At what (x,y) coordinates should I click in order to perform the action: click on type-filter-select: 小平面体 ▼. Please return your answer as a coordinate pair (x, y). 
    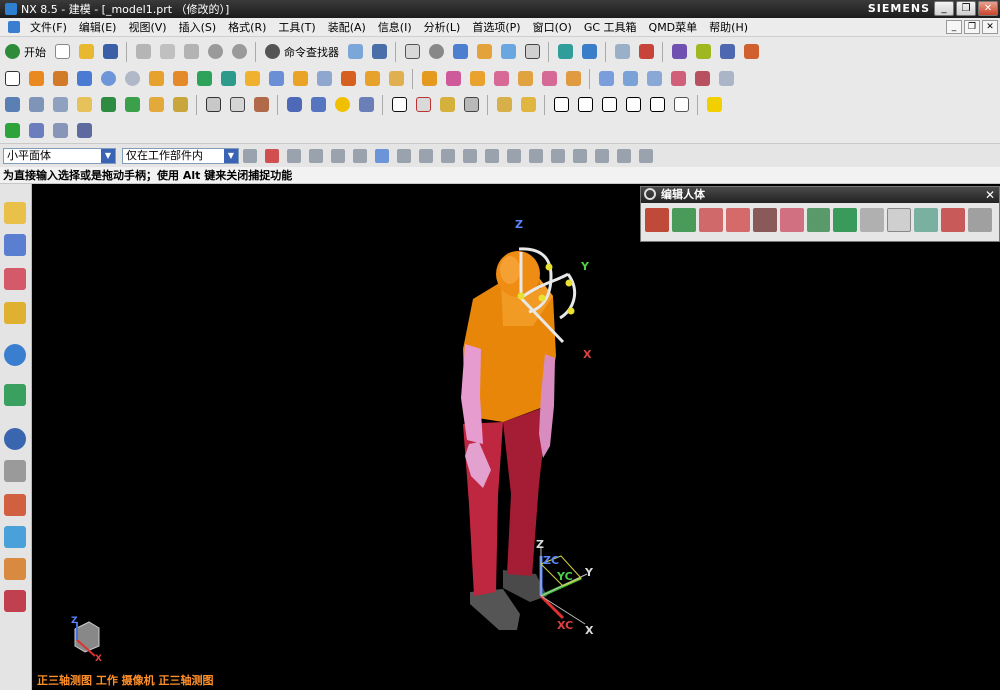
    Looking at the image, I should click on (59, 155).